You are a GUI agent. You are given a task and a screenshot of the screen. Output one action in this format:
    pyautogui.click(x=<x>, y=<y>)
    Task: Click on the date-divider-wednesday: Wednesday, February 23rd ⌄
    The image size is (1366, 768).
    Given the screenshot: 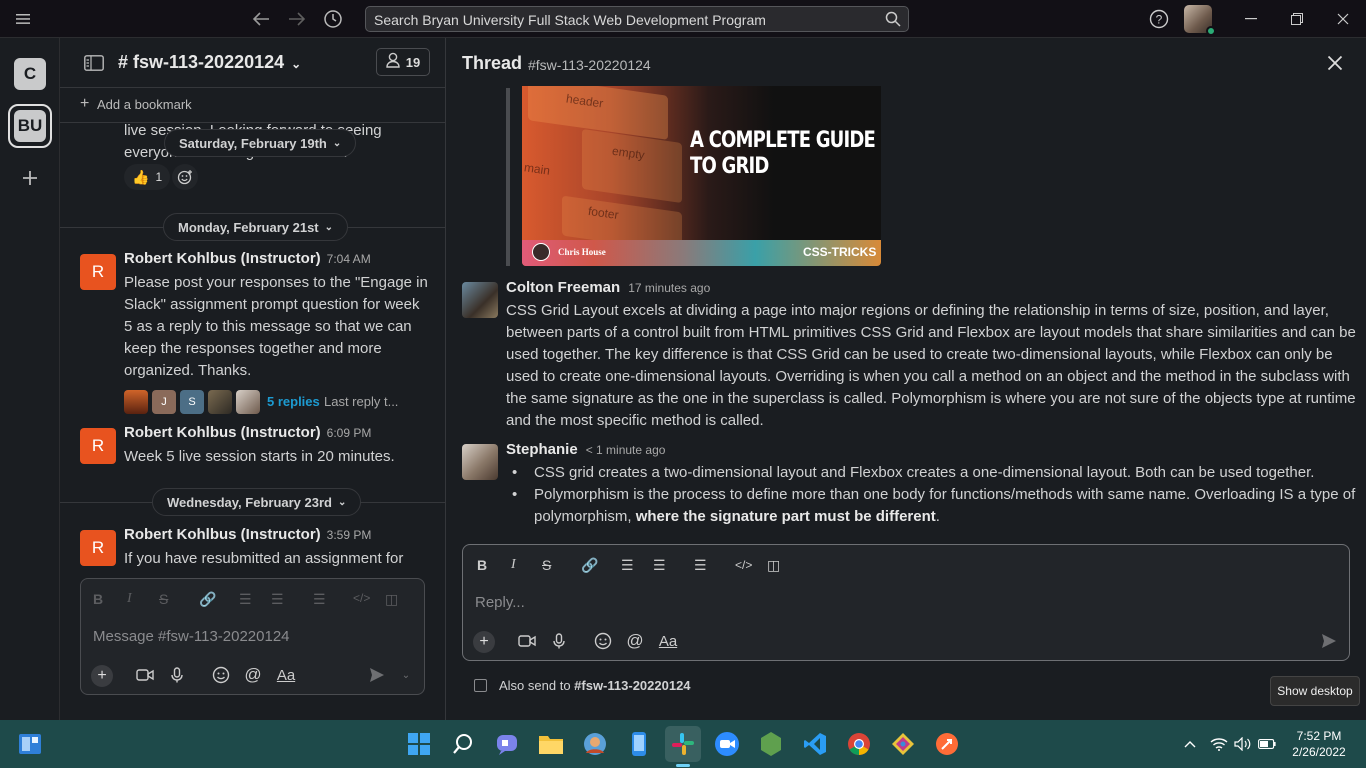 What is the action you would take?
    pyautogui.click(x=257, y=502)
    